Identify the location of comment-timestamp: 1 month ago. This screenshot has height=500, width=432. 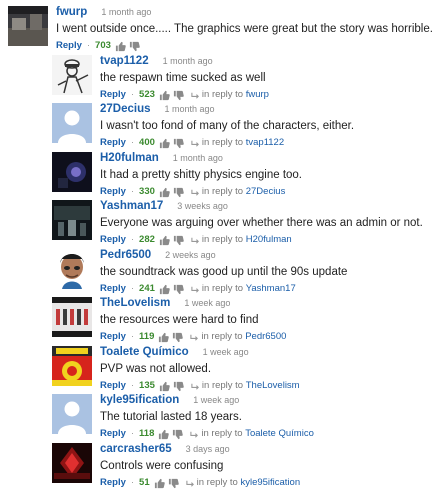
(187, 61).